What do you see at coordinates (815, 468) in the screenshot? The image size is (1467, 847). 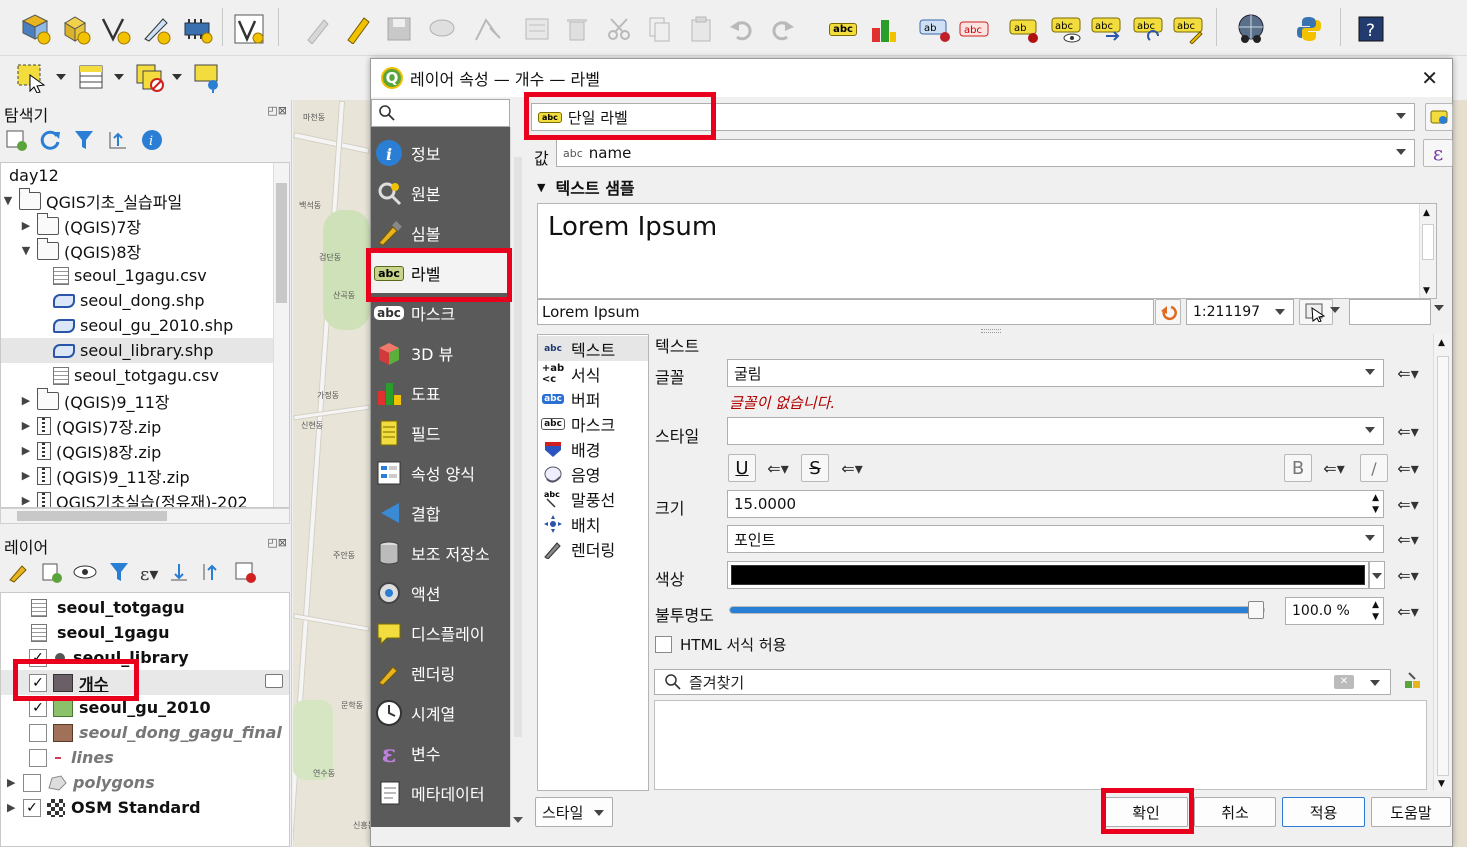 I see `strikethrough-button: S` at bounding box center [815, 468].